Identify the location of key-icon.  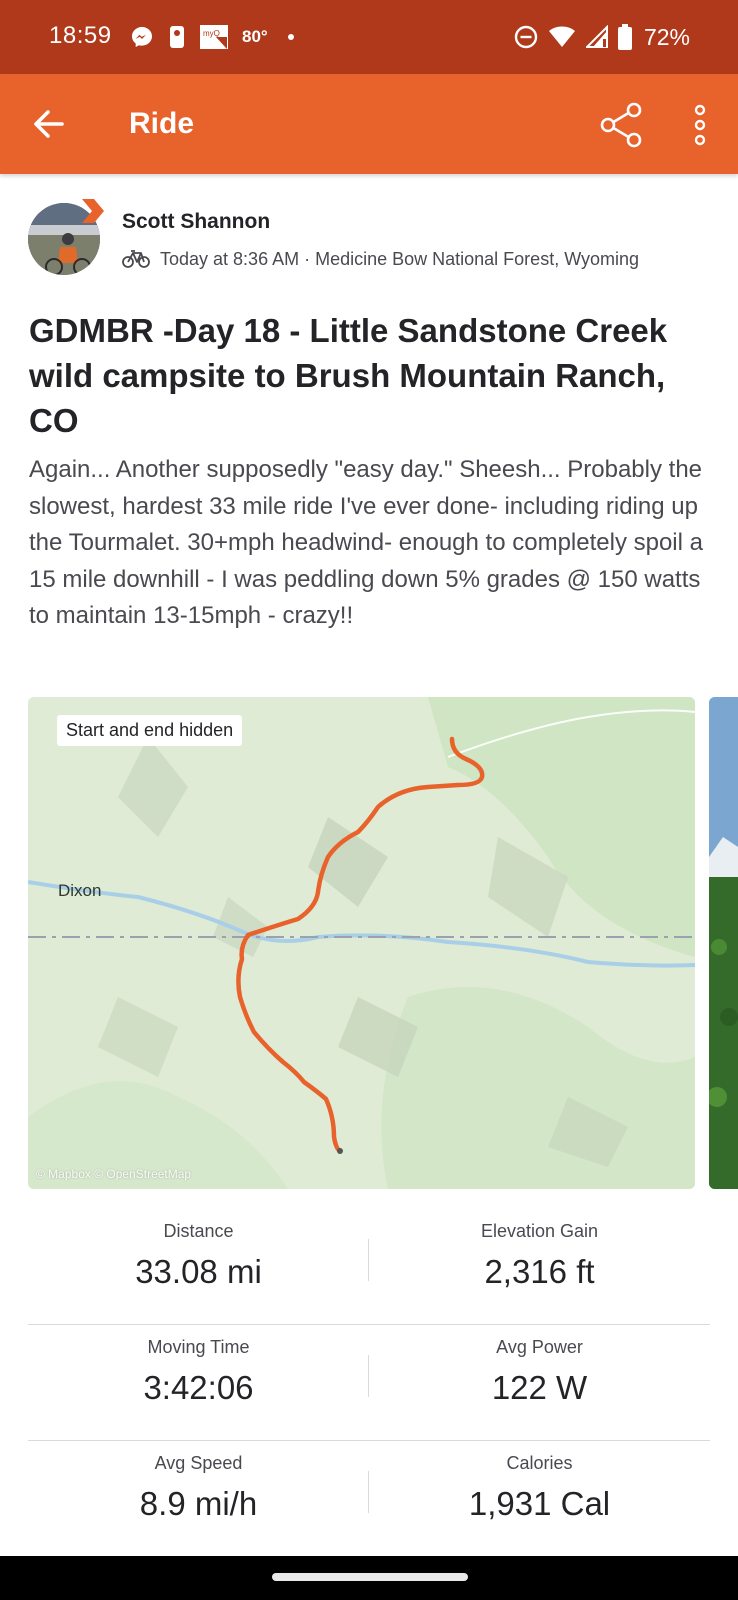
(177, 37).